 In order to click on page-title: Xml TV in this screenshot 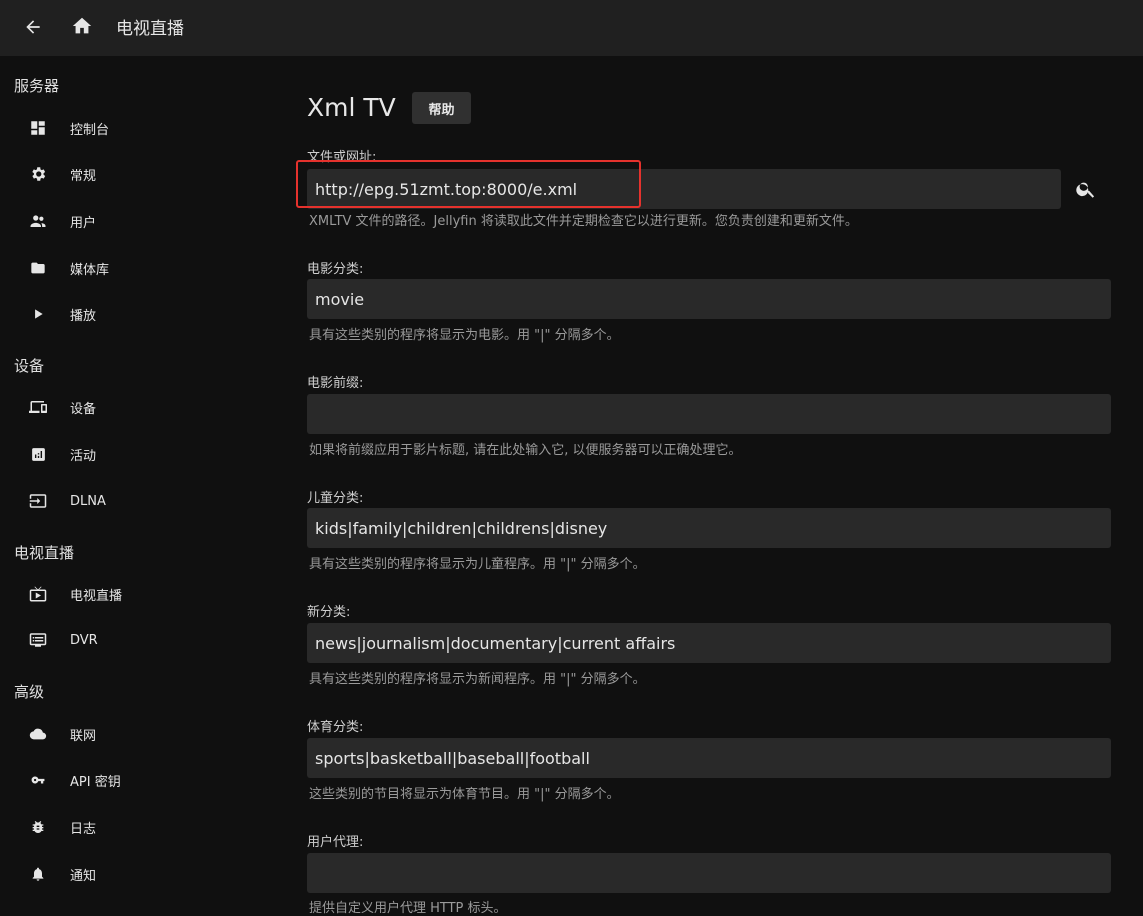, I will do `click(351, 107)`.